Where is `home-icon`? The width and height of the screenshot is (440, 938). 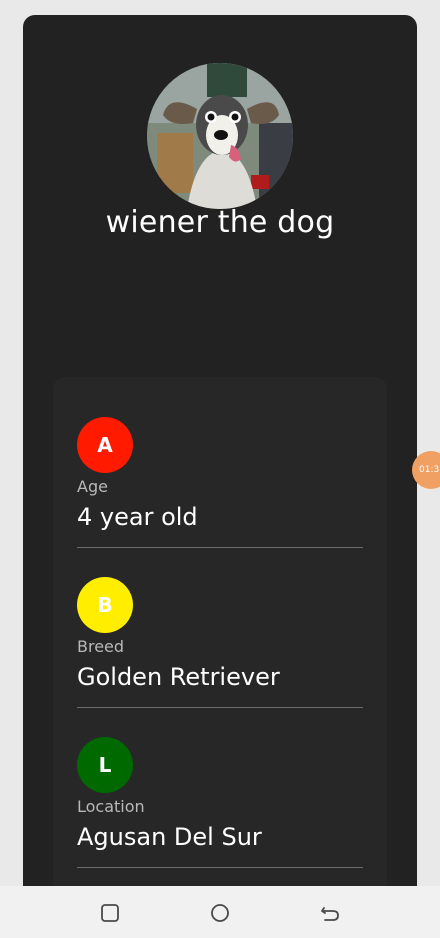 home-icon is located at coordinates (220, 913).